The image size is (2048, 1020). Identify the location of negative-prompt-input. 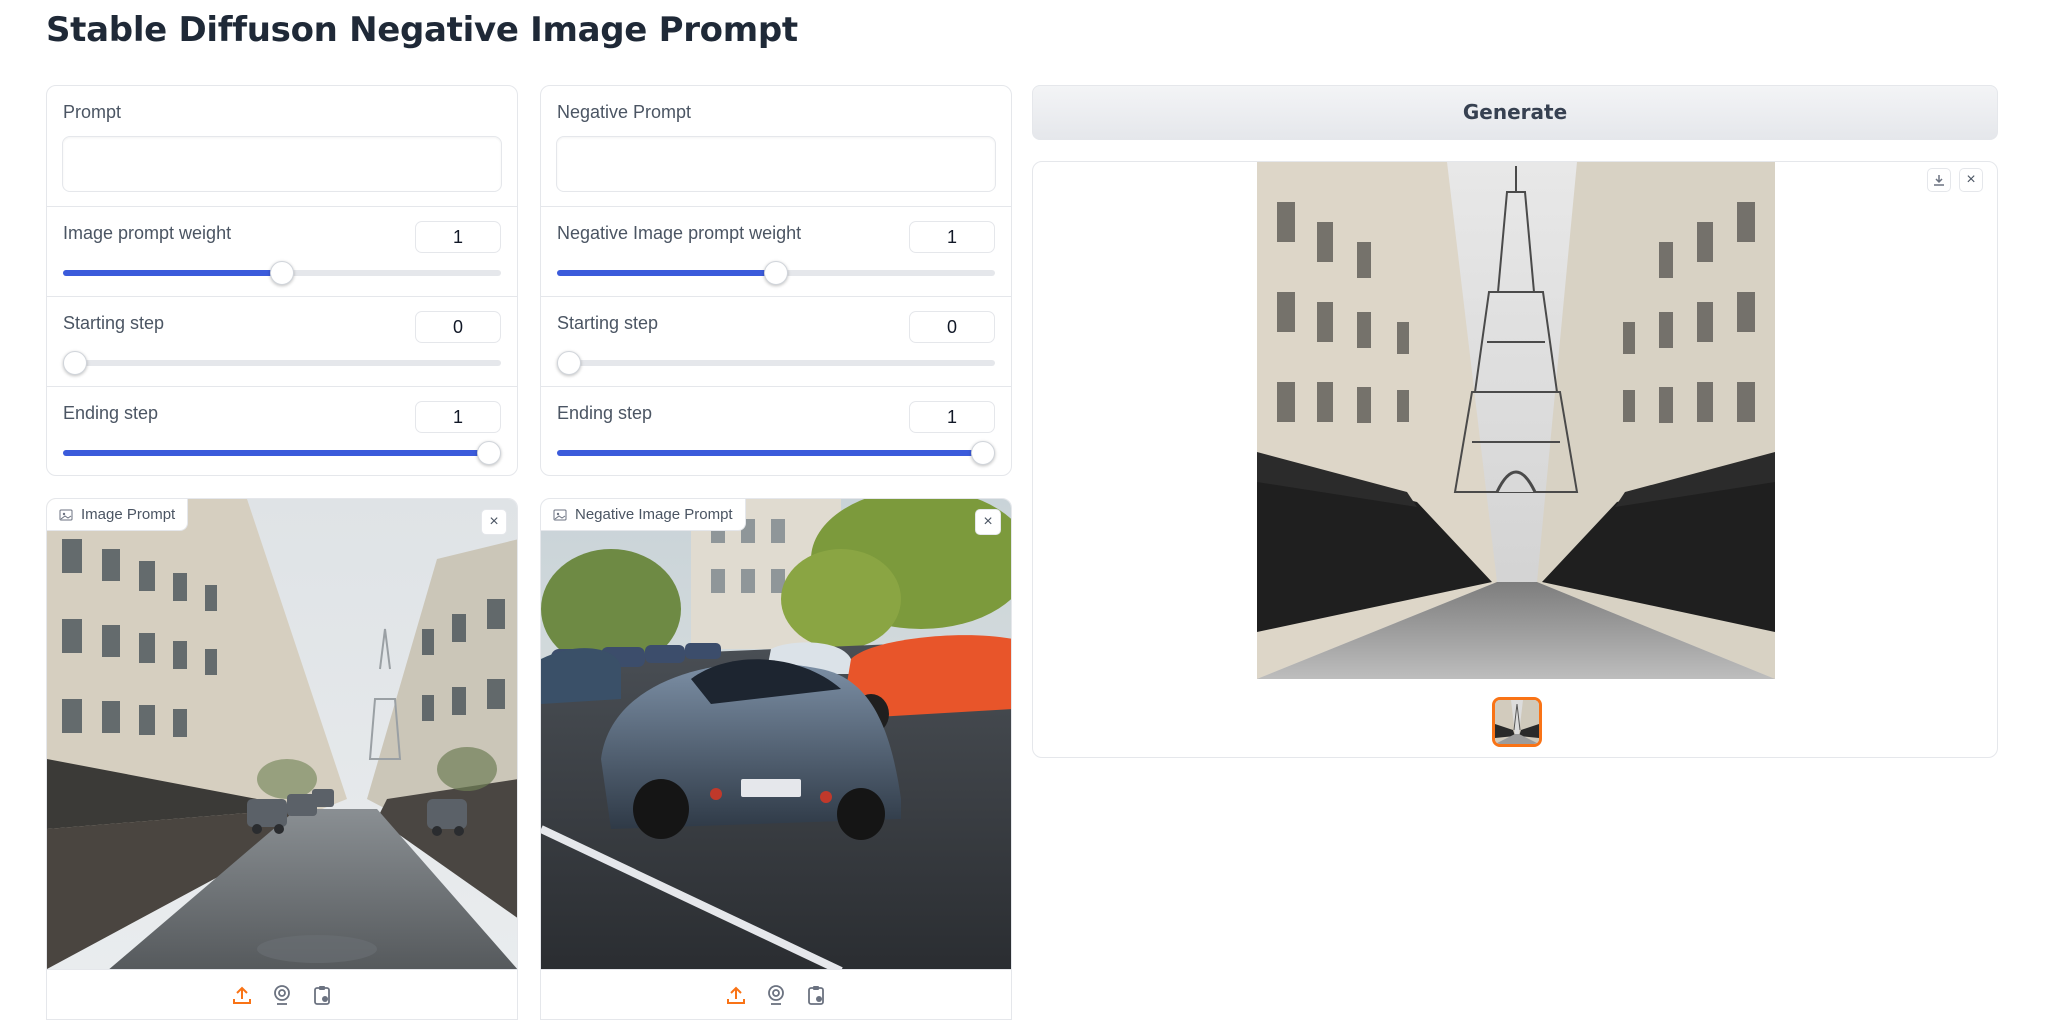
(776, 164).